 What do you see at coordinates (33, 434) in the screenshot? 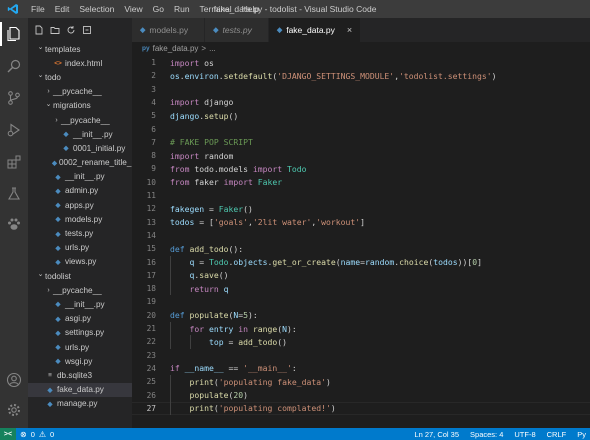
I see `errors-count: 0` at bounding box center [33, 434].